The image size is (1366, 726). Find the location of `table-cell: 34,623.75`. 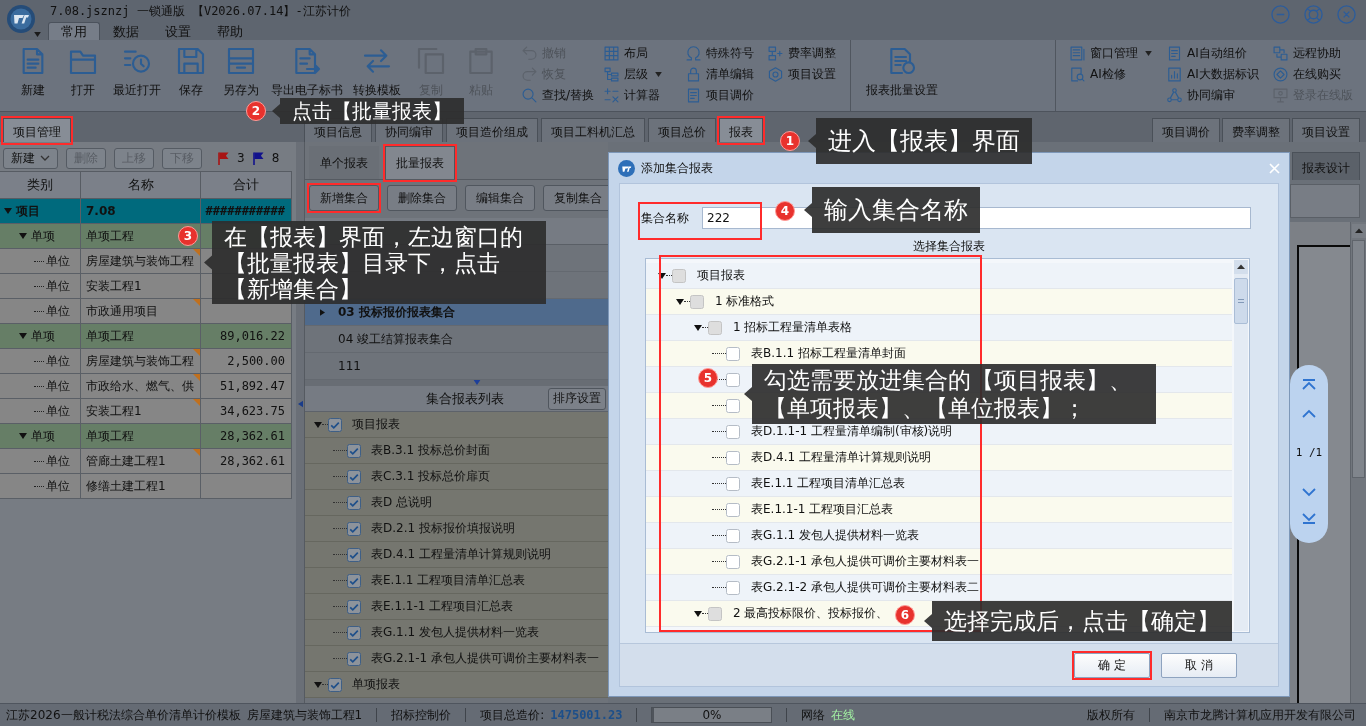

table-cell: 34,623.75 is located at coordinates (252, 411).